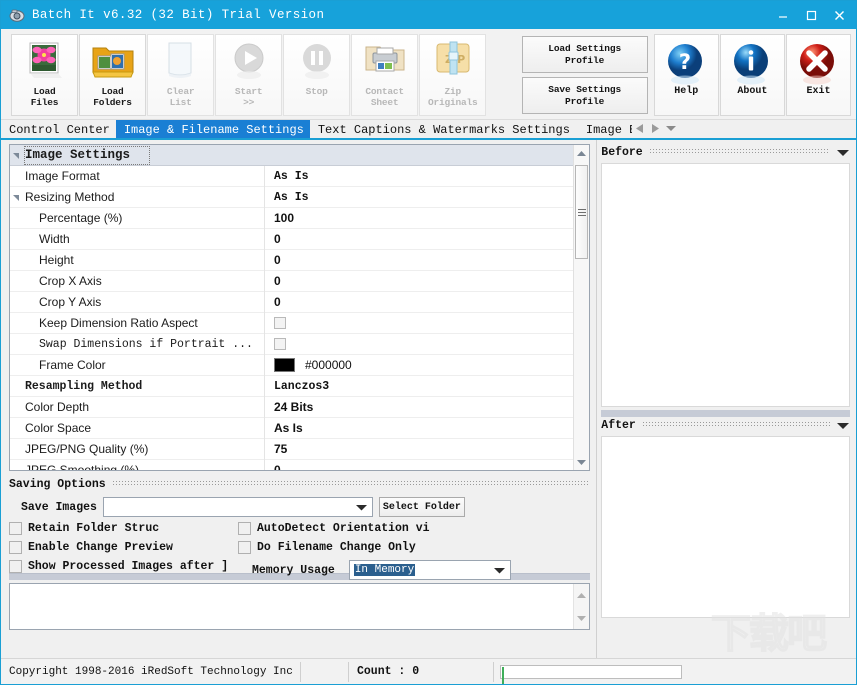 The image size is (857, 685). What do you see at coordinates (292, 155) in the screenshot?
I see `property-section-image-settings: Image Settings` at bounding box center [292, 155].